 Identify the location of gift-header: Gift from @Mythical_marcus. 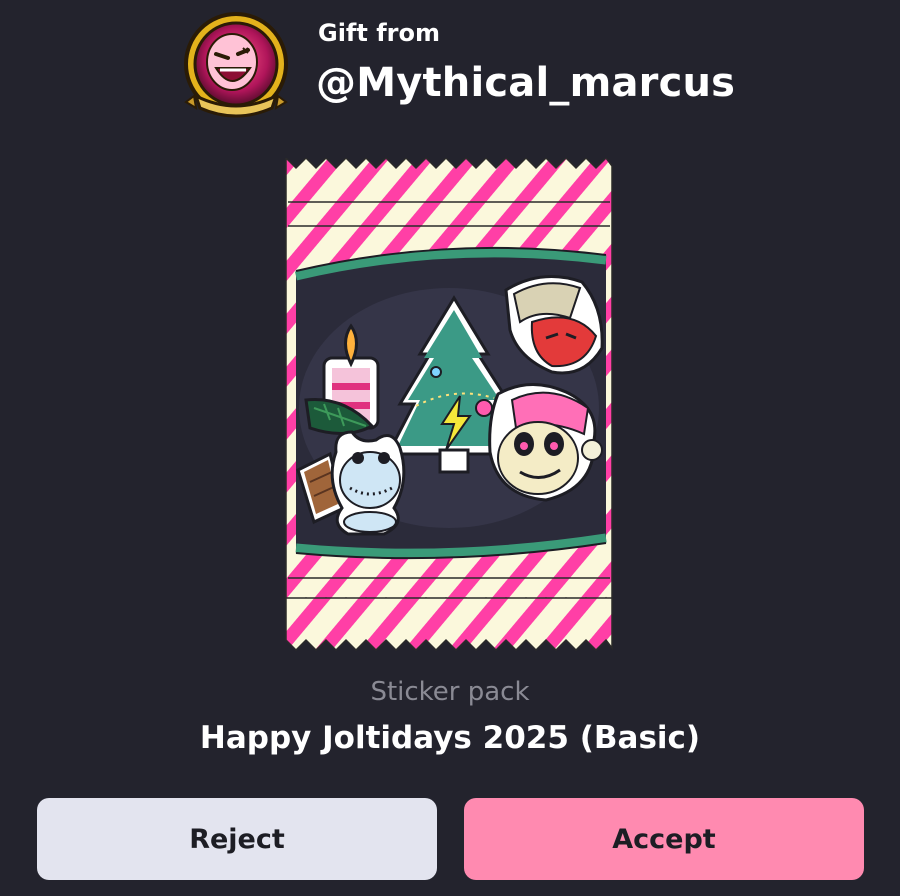
(450, 65).